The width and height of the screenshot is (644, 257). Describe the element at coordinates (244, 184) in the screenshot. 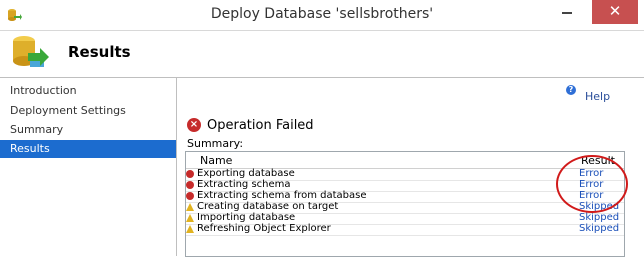

I see `step-name: Extracting schema` at that location.